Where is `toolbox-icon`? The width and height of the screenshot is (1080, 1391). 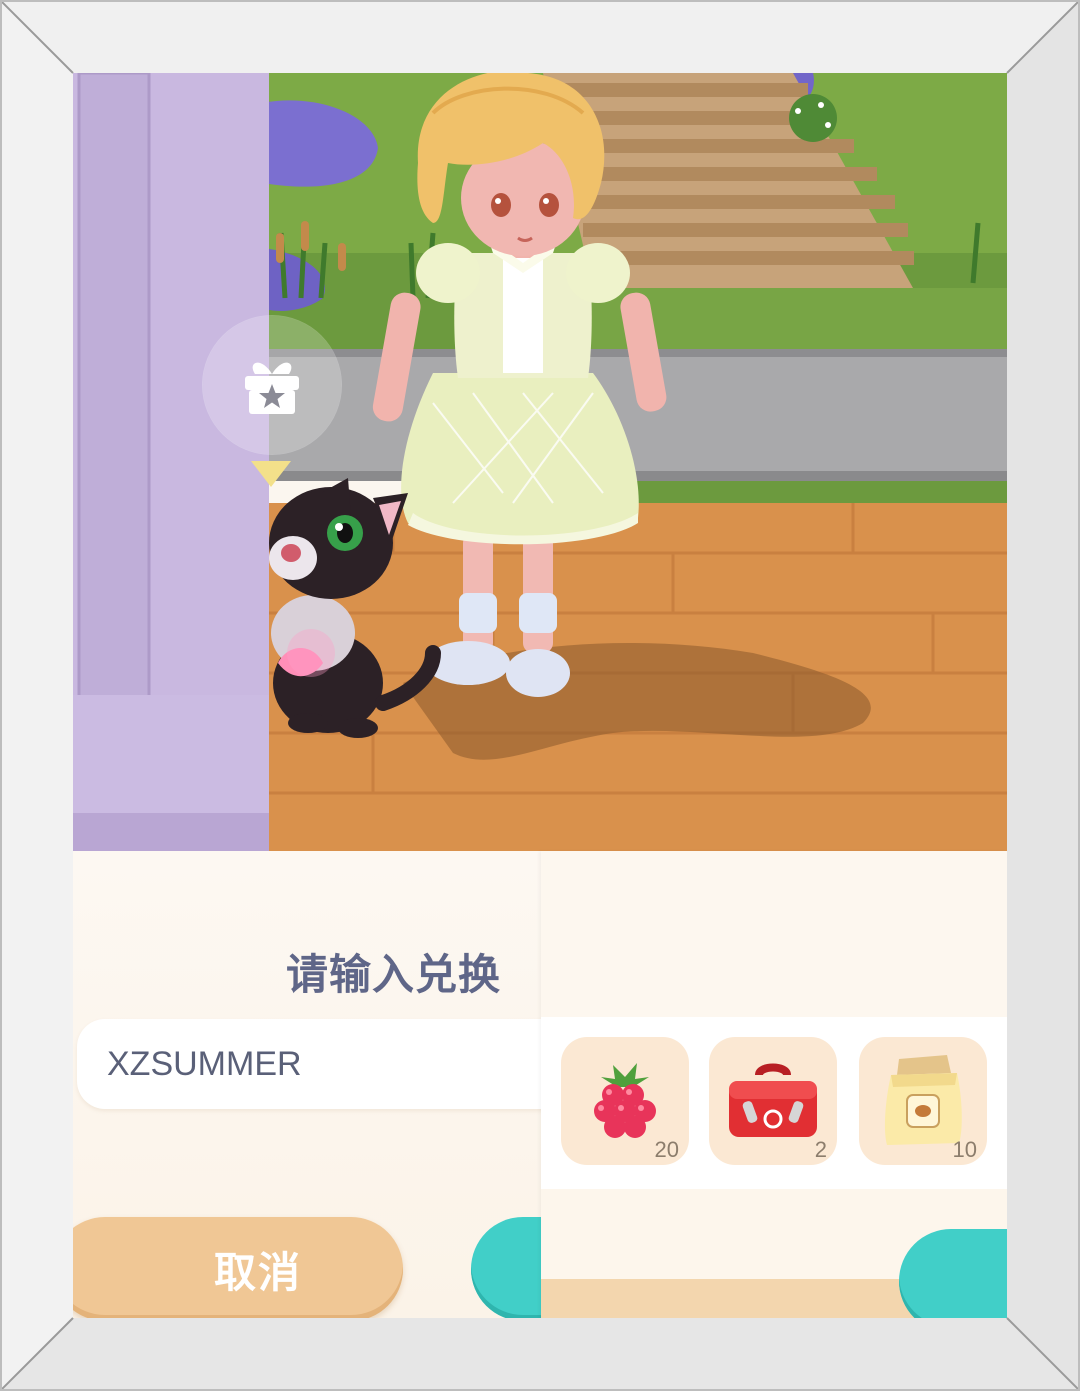
toolbox-icon is located at coordinates (773, 1104).